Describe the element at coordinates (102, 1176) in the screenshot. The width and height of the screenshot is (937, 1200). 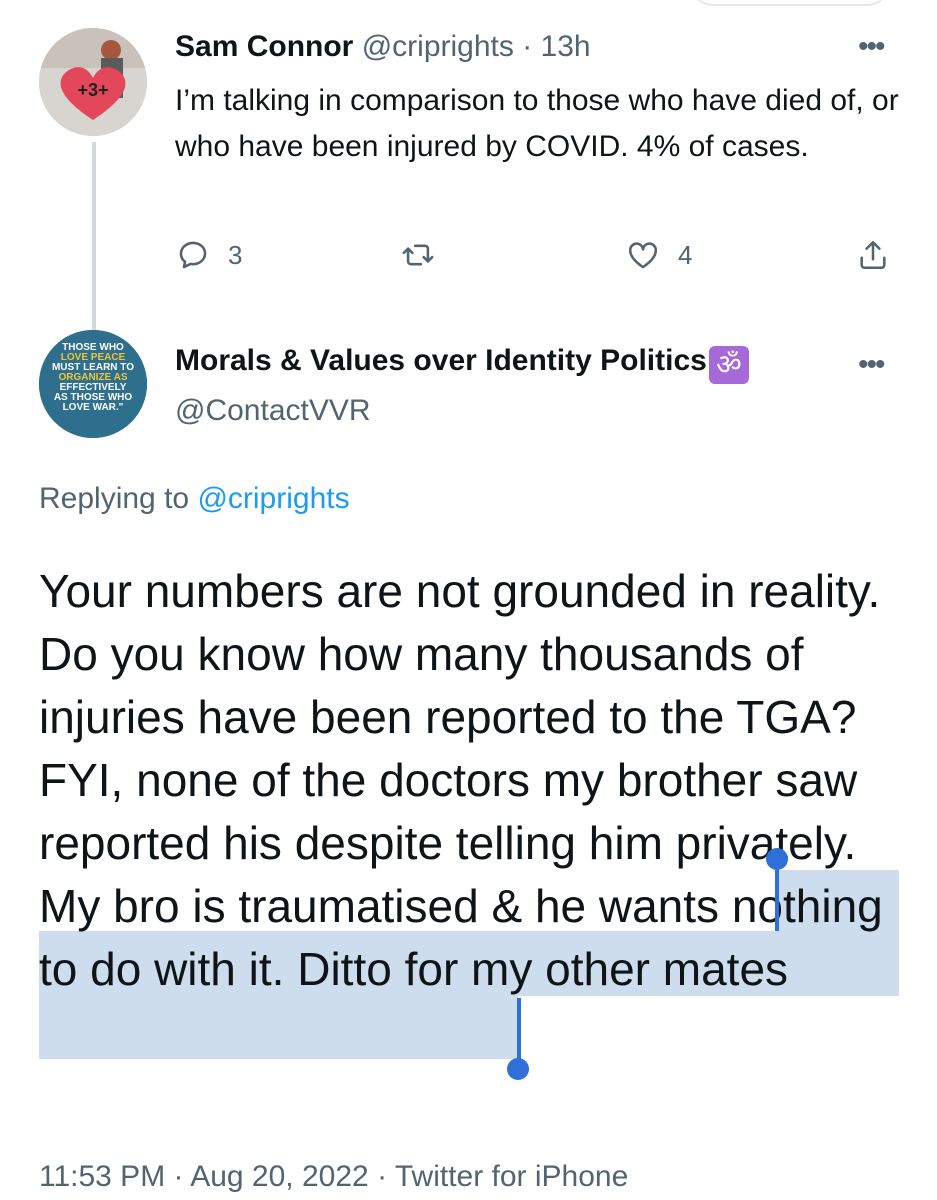
I see `tweet2-time: 11:53 PM` at that location.